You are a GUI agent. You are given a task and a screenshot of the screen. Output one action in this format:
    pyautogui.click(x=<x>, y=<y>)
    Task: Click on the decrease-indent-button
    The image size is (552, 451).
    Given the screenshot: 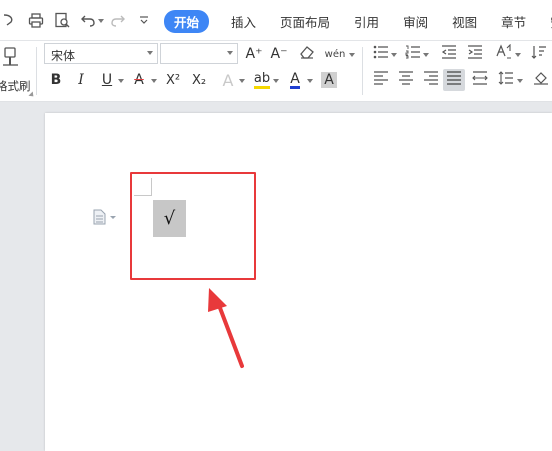 What is the action you would take?
    pyautogui.click(x=449, y=54)
    